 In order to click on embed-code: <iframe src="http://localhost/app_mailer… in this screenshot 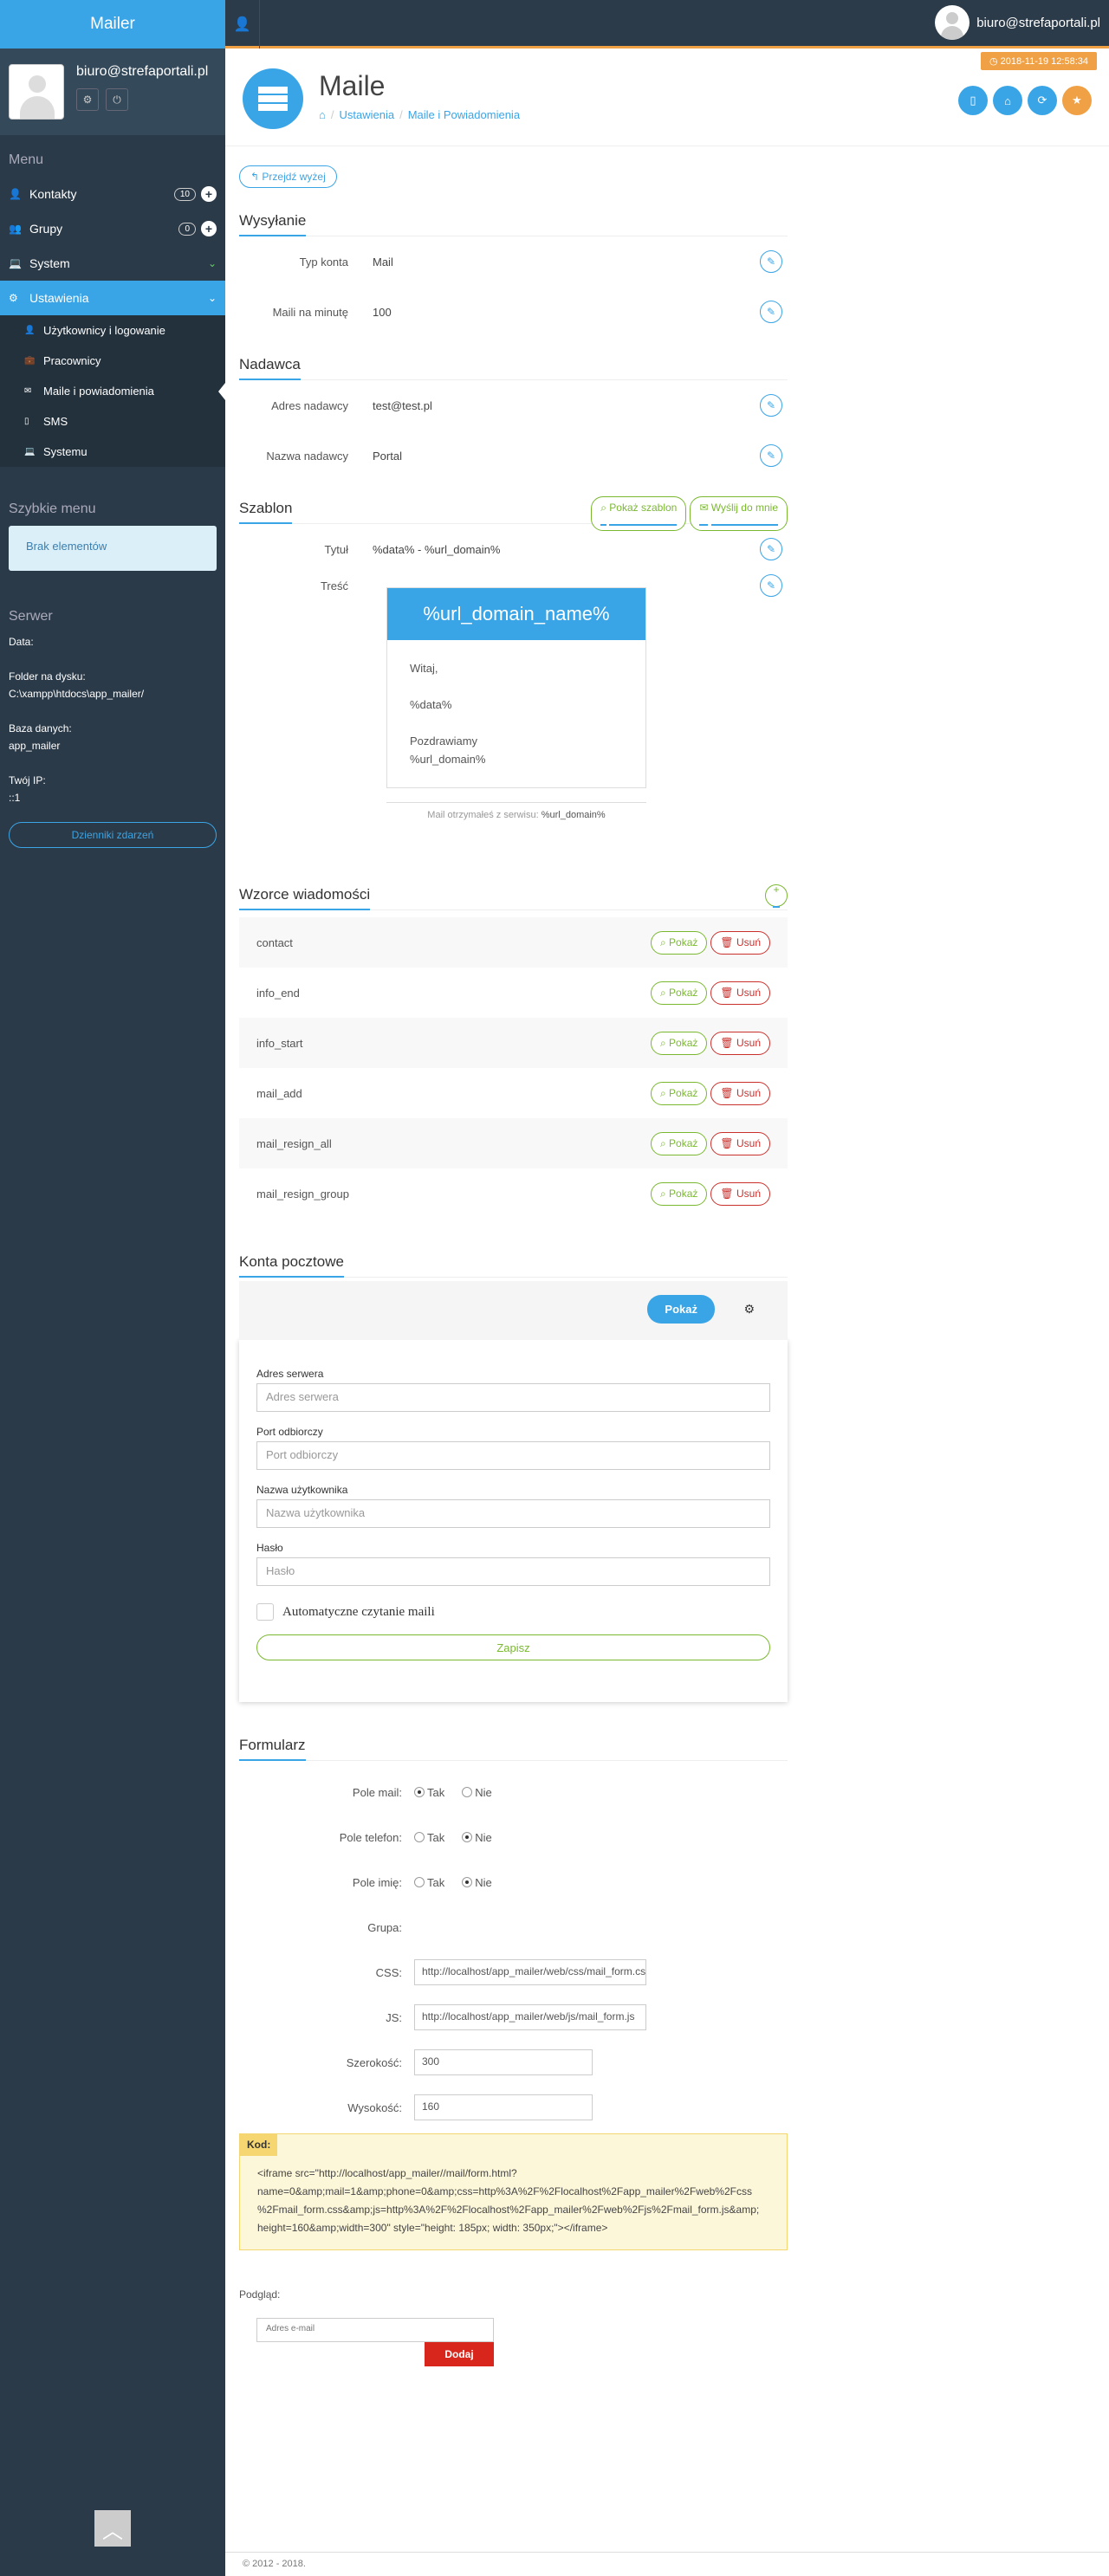, I will do `click(513, 2201)`.